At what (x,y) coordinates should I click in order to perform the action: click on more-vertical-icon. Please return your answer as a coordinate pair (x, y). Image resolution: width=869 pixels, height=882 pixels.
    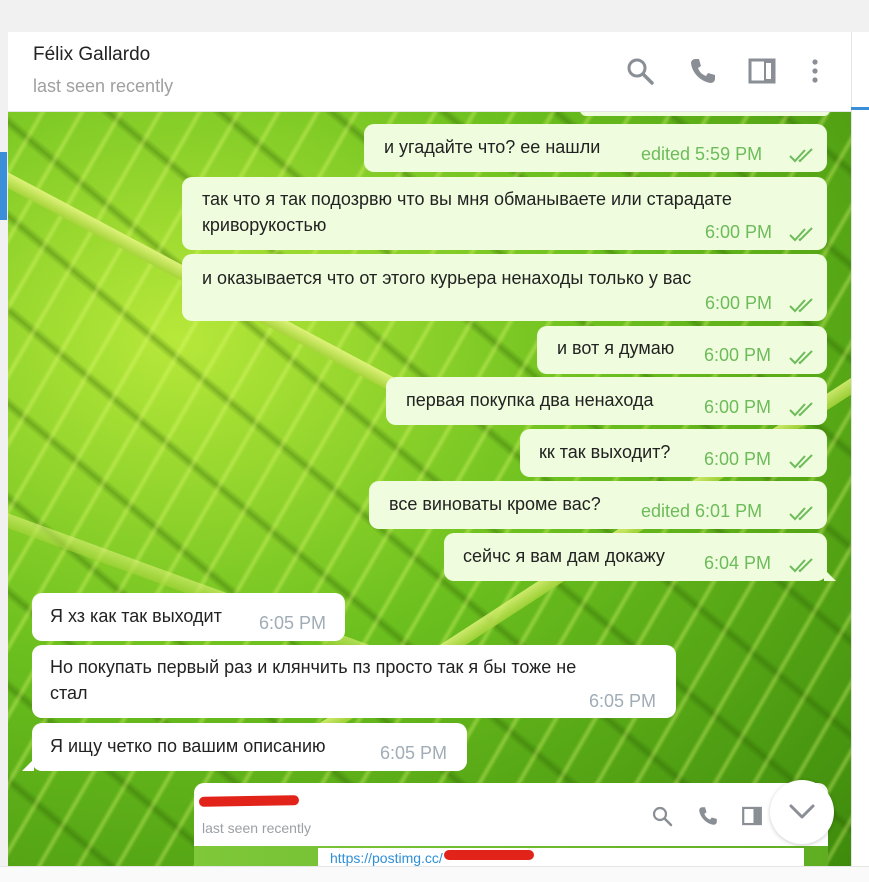
    Looking at the image, I should click on (815, 71).